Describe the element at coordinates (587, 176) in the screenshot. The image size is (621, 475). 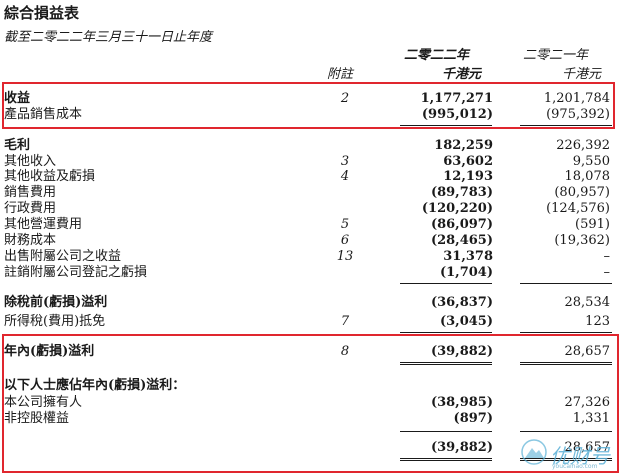
I see `row-prior: 18,078` at that location.